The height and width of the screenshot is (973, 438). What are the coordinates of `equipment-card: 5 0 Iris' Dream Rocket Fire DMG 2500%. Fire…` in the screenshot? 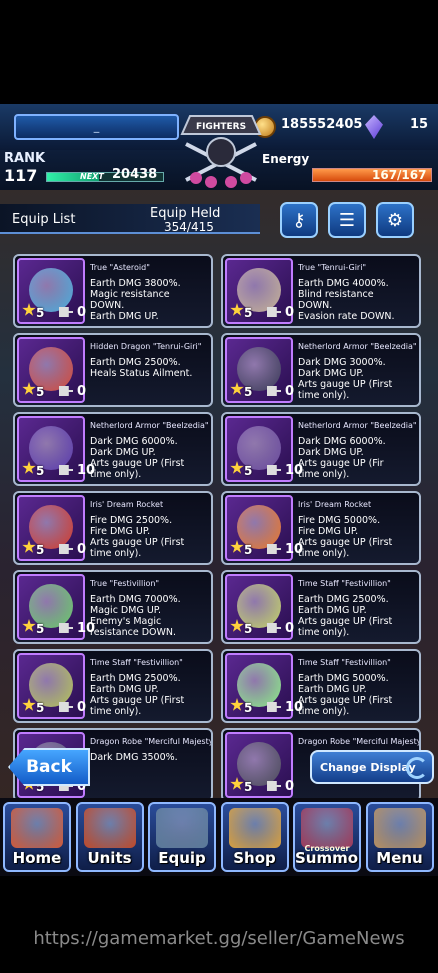 It's located at (113, 528).